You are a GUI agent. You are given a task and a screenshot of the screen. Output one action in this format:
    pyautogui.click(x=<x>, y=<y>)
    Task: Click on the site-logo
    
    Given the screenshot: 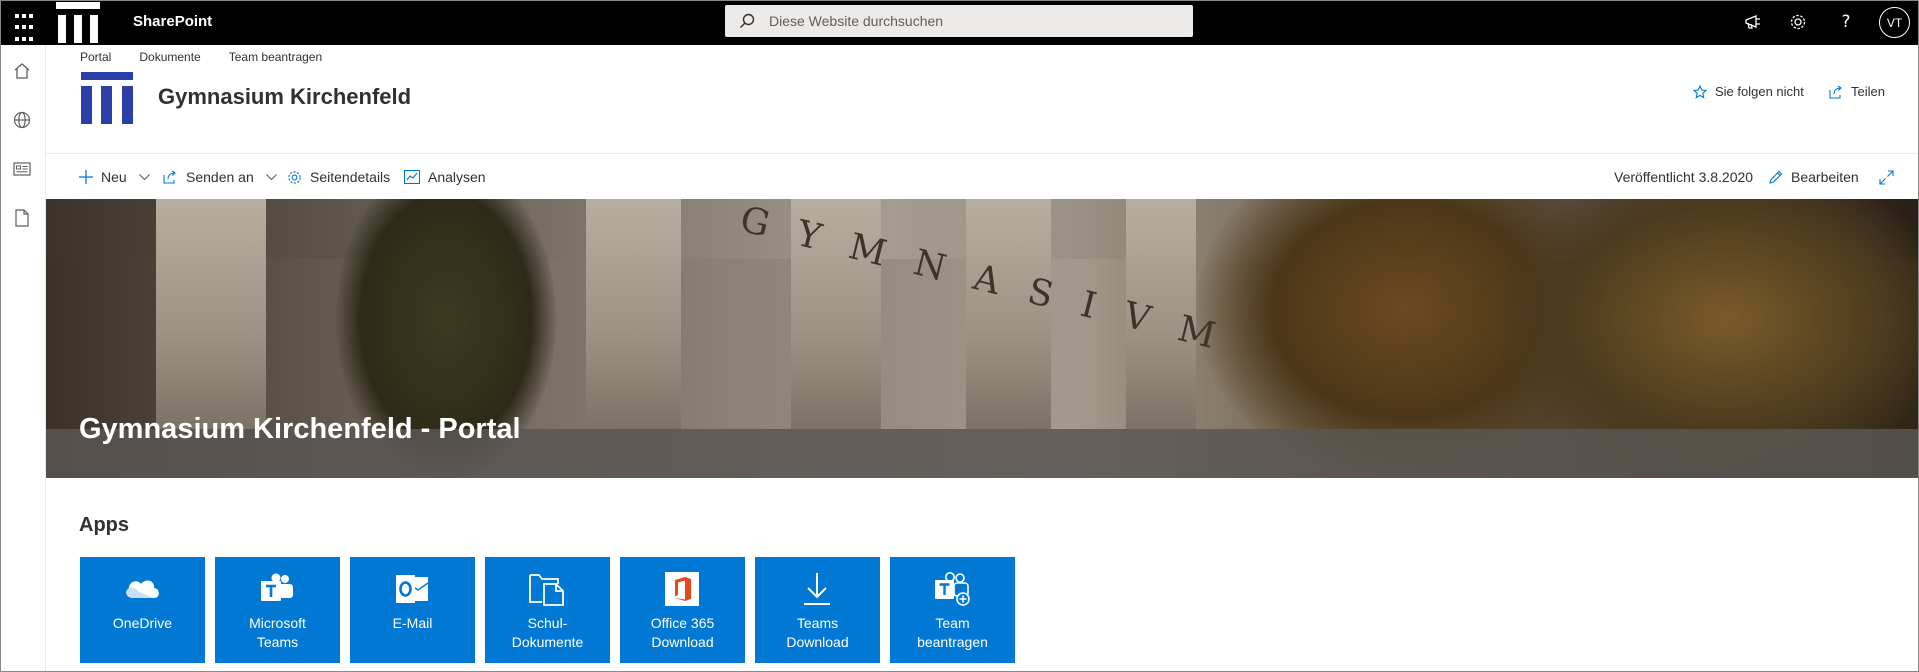 What is the action you would take?
    pyautogui.click(x=107, y=98)
    